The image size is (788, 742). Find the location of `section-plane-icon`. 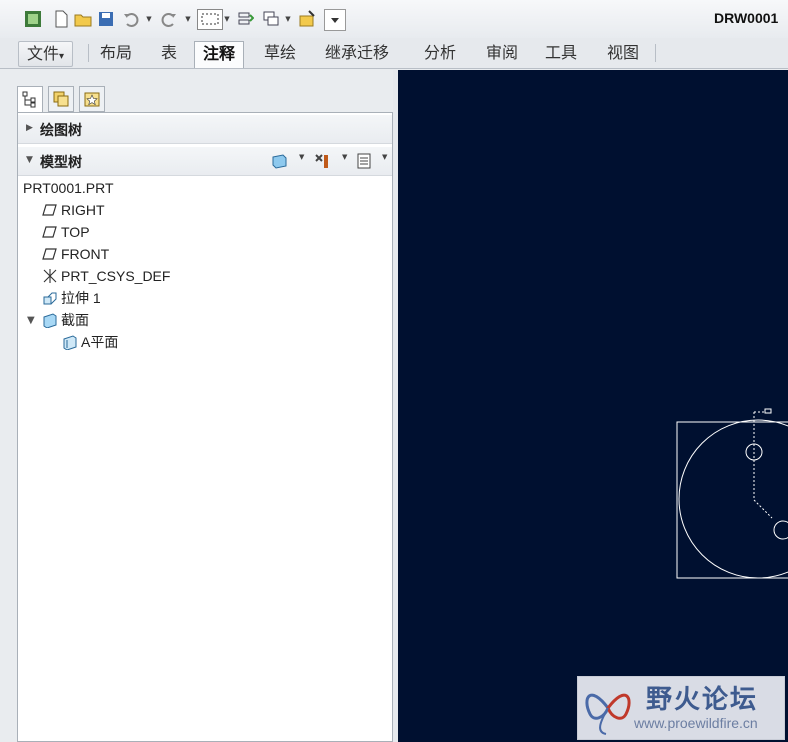

section-plane-icon is located at coordinates (70, 342).